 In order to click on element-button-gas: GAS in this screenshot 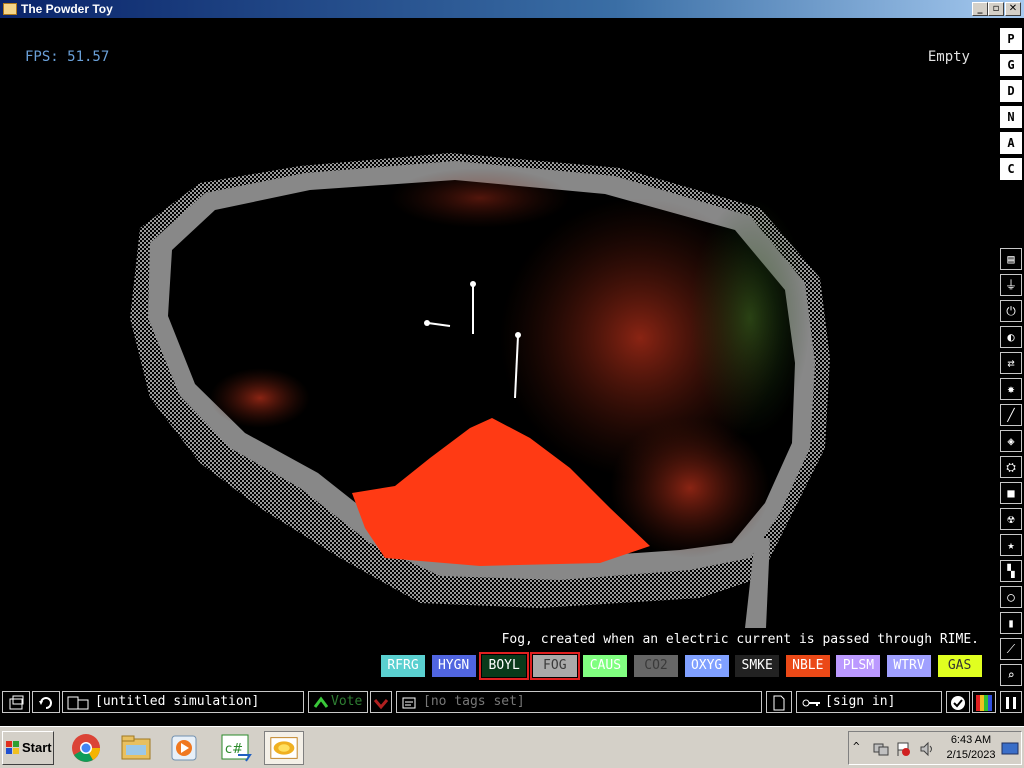, I will do `click(959, 666)`.